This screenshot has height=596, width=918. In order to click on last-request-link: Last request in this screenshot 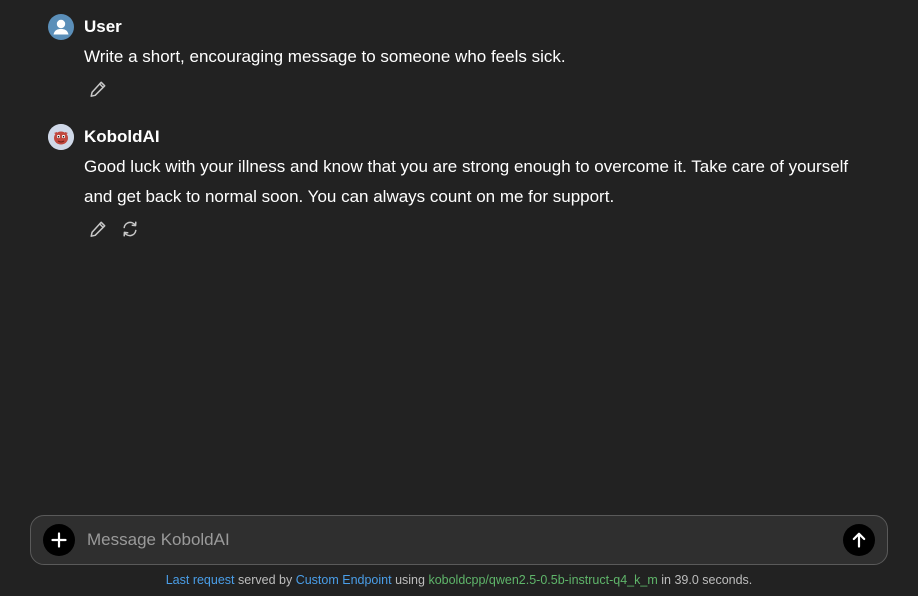, I will do `click(200, 580)`.